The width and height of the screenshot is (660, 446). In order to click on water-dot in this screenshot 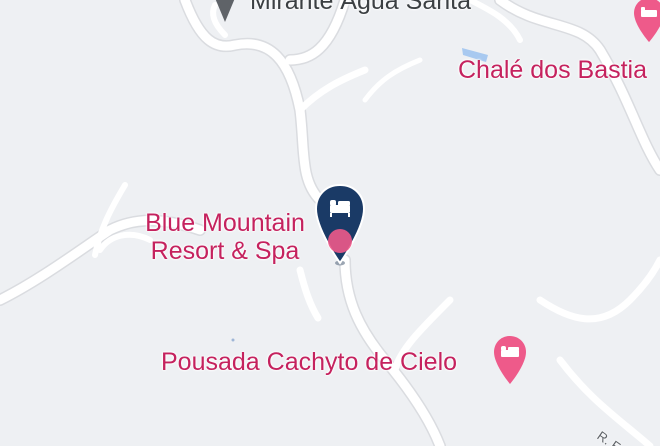, I will do `click(233, 340)`.